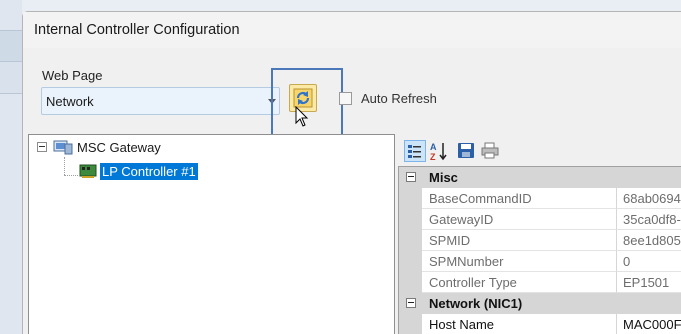  I want to click on property-row: GatewayID 35ca0df8-, so click(540, 219).